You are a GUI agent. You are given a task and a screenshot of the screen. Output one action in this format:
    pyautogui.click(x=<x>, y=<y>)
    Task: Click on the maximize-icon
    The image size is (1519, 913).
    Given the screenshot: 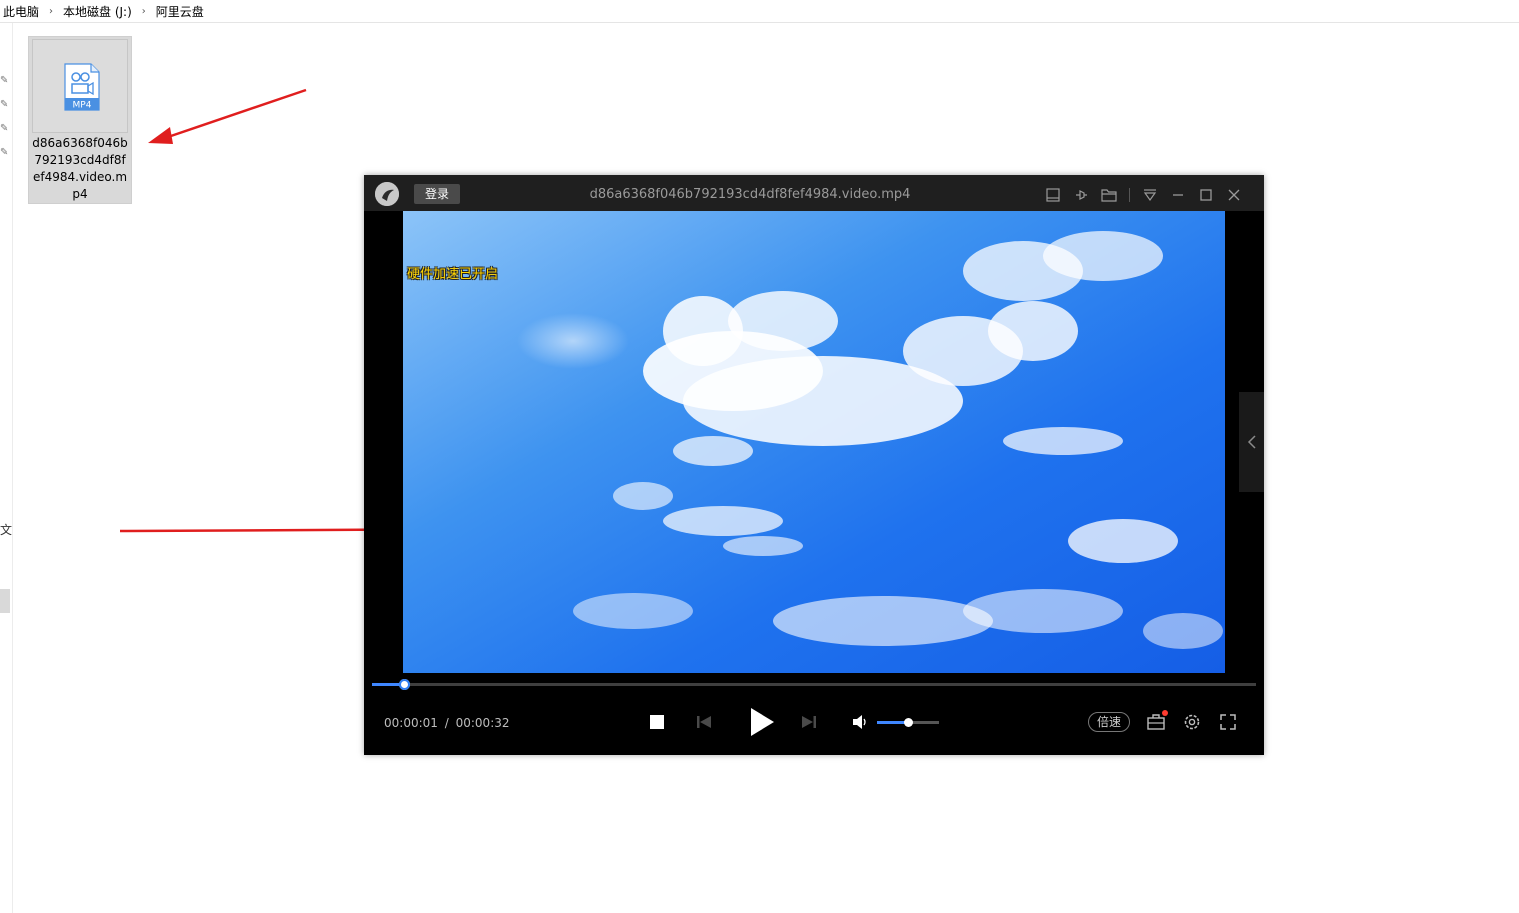 What is the action you would take?
    pyautogui.click(x=1206, y=195)
    